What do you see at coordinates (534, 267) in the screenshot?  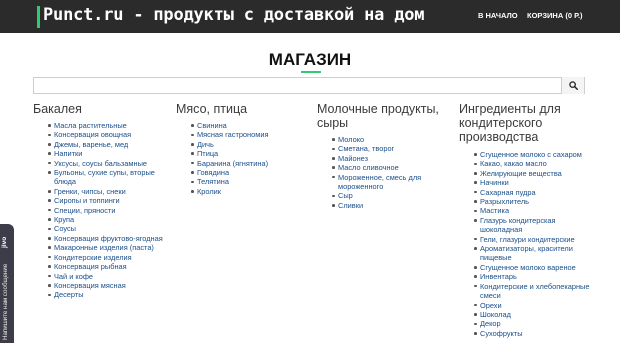 I see `category-item-link: Сгущенное молоко вареное` at bounding box center [534, 267].